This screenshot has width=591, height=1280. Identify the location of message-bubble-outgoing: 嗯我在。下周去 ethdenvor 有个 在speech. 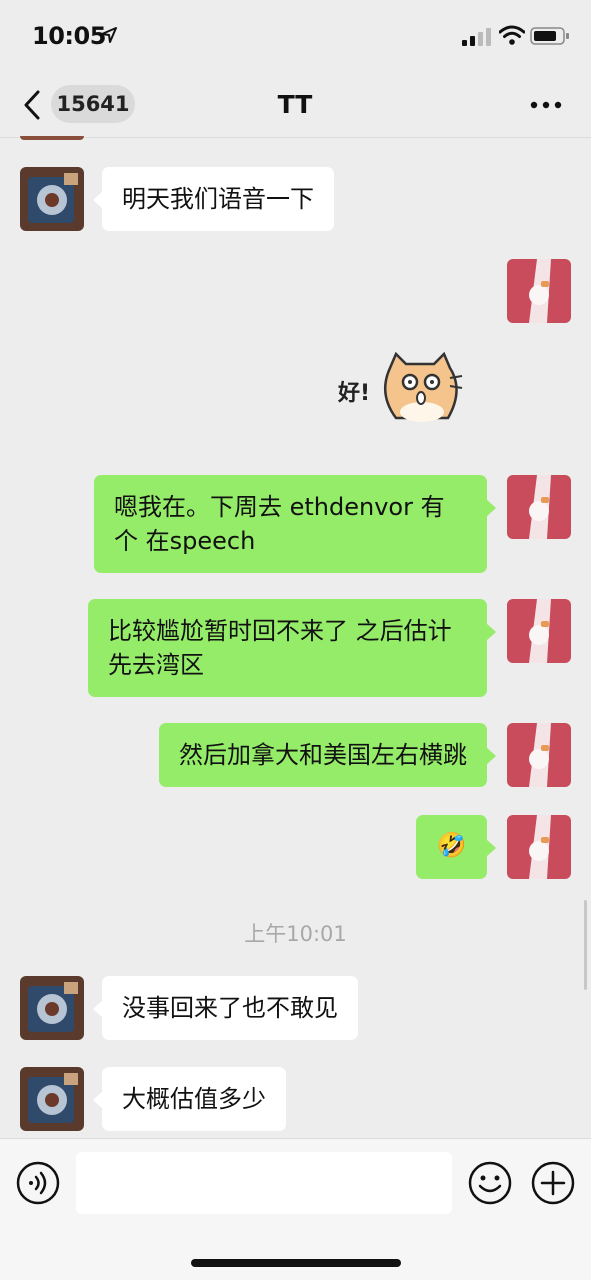
(295, 524).